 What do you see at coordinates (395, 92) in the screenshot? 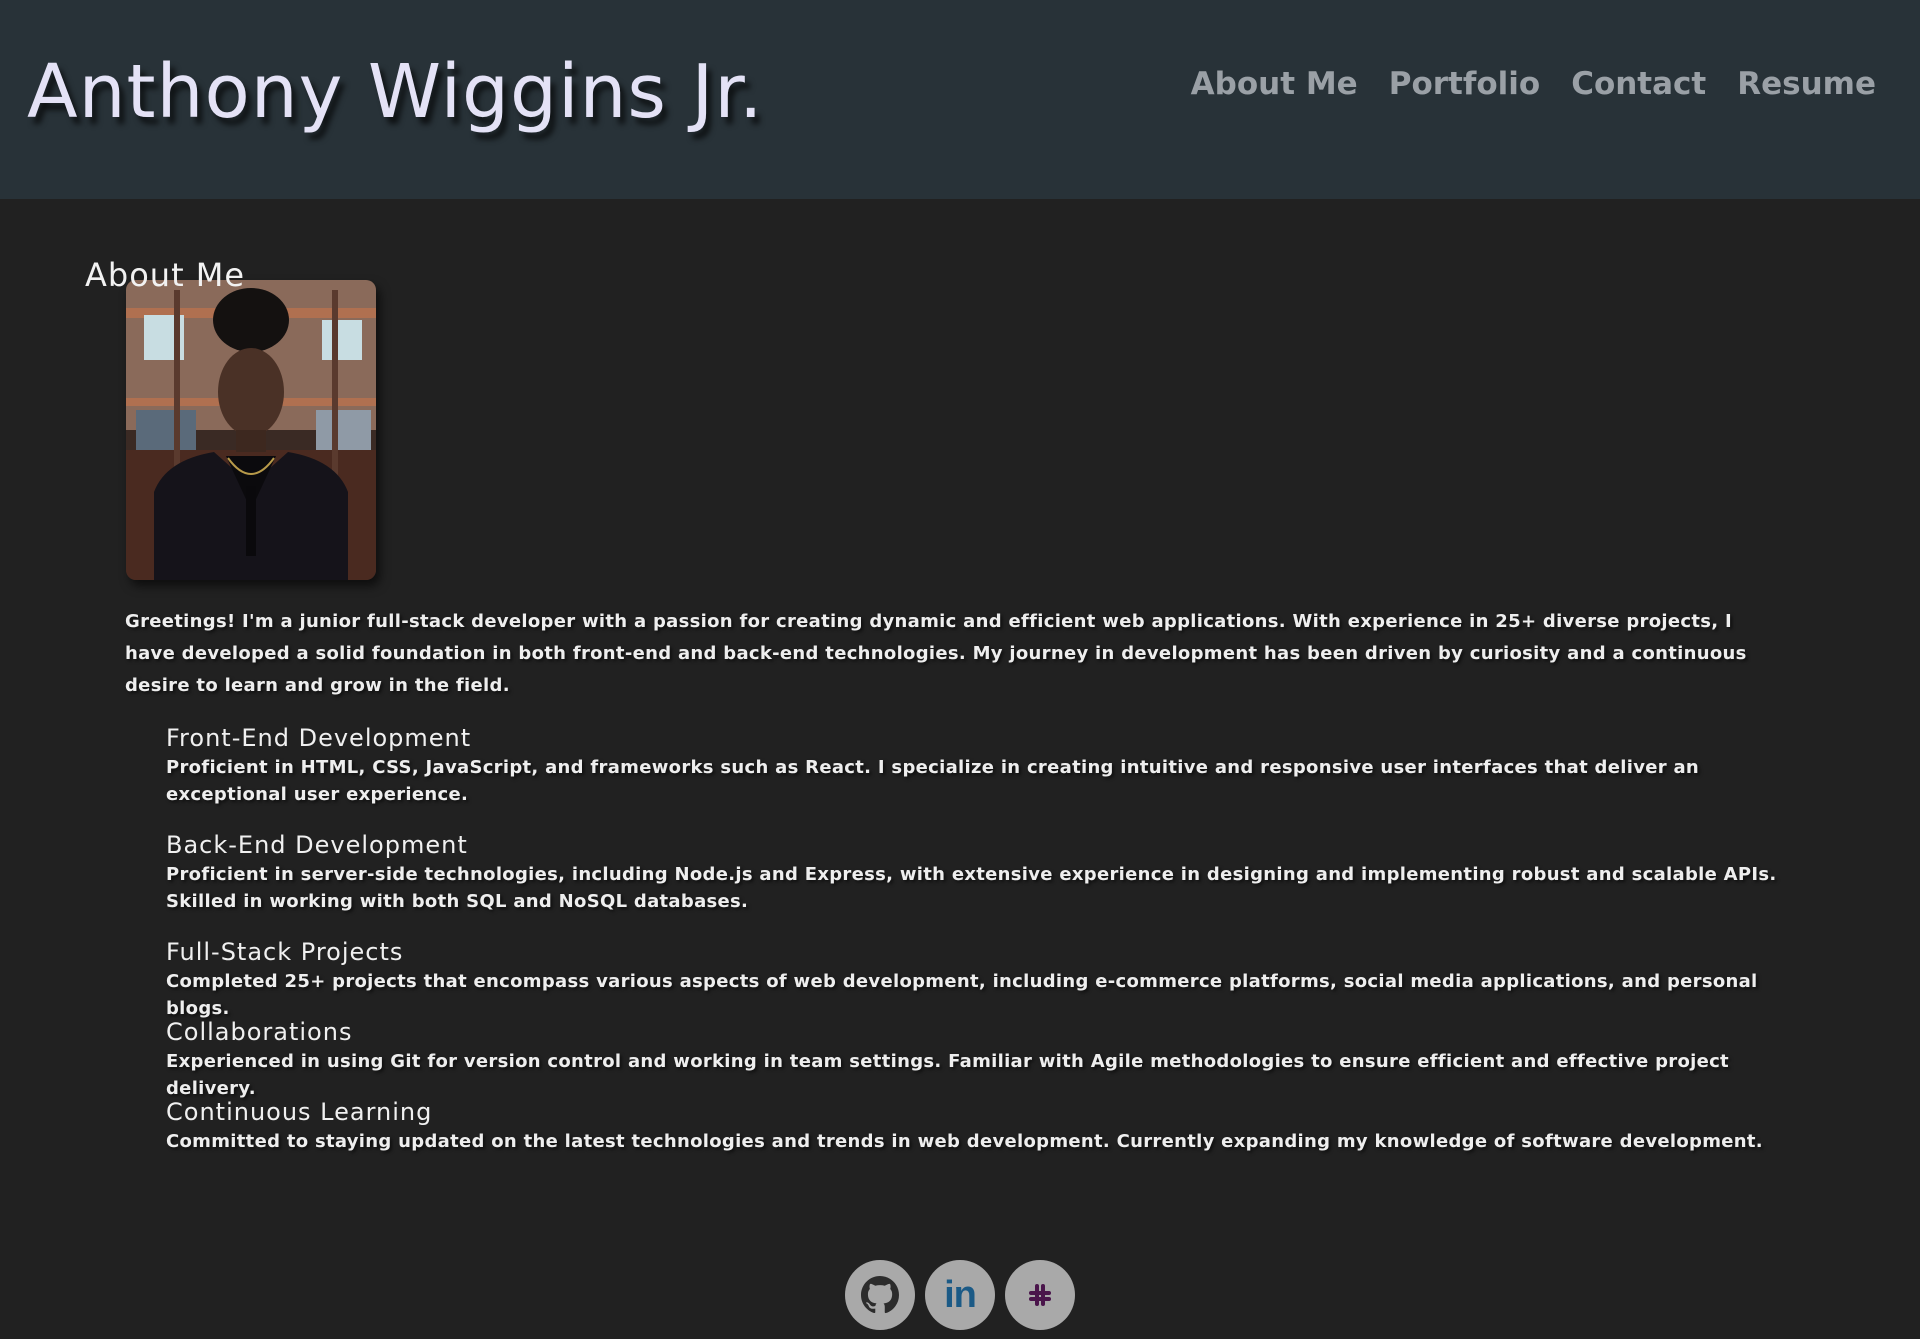
I see `site-title: Anthony Wiggins Jr.` at bounding box center [395, 92].